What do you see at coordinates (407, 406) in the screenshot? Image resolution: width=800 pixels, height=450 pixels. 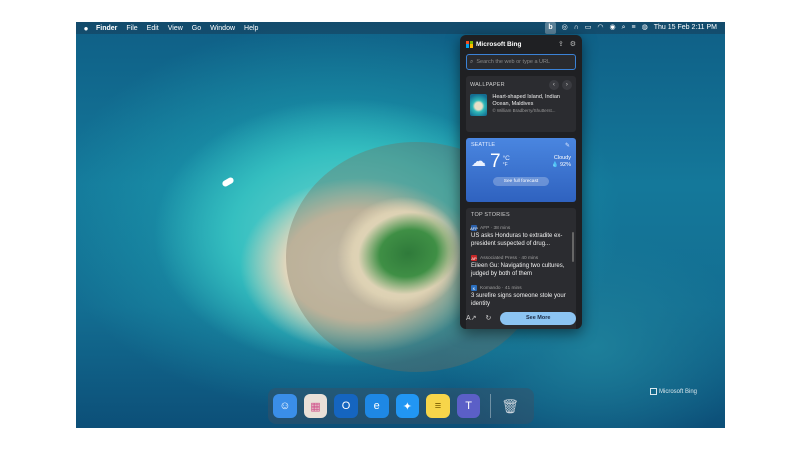 I see `safari-icon: ✦` at bounding box center [407, 406].